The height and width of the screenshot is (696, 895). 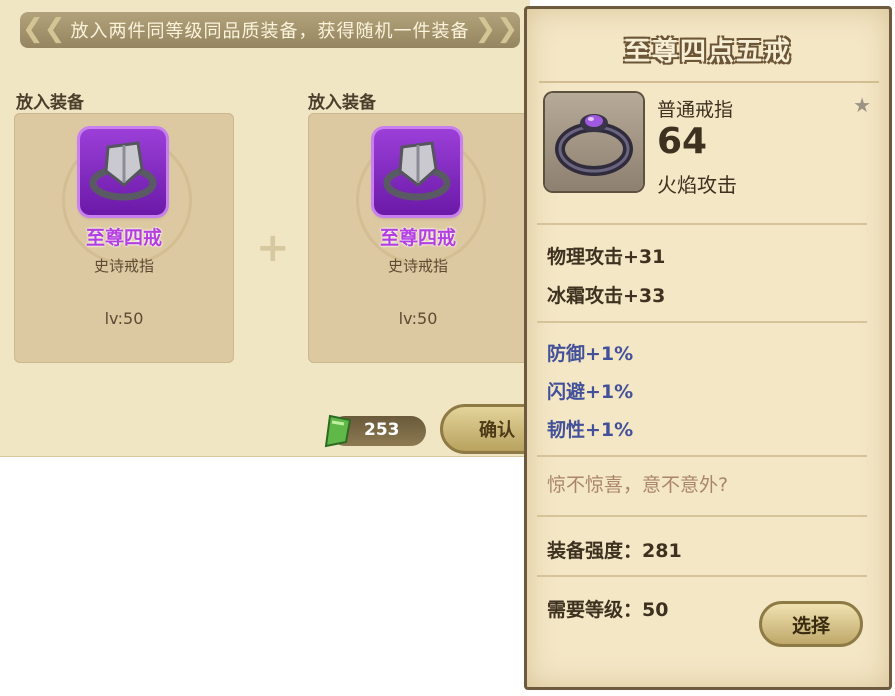 I want to click on bonus-stat: 韧性+1%, so click(x=590, y=430).